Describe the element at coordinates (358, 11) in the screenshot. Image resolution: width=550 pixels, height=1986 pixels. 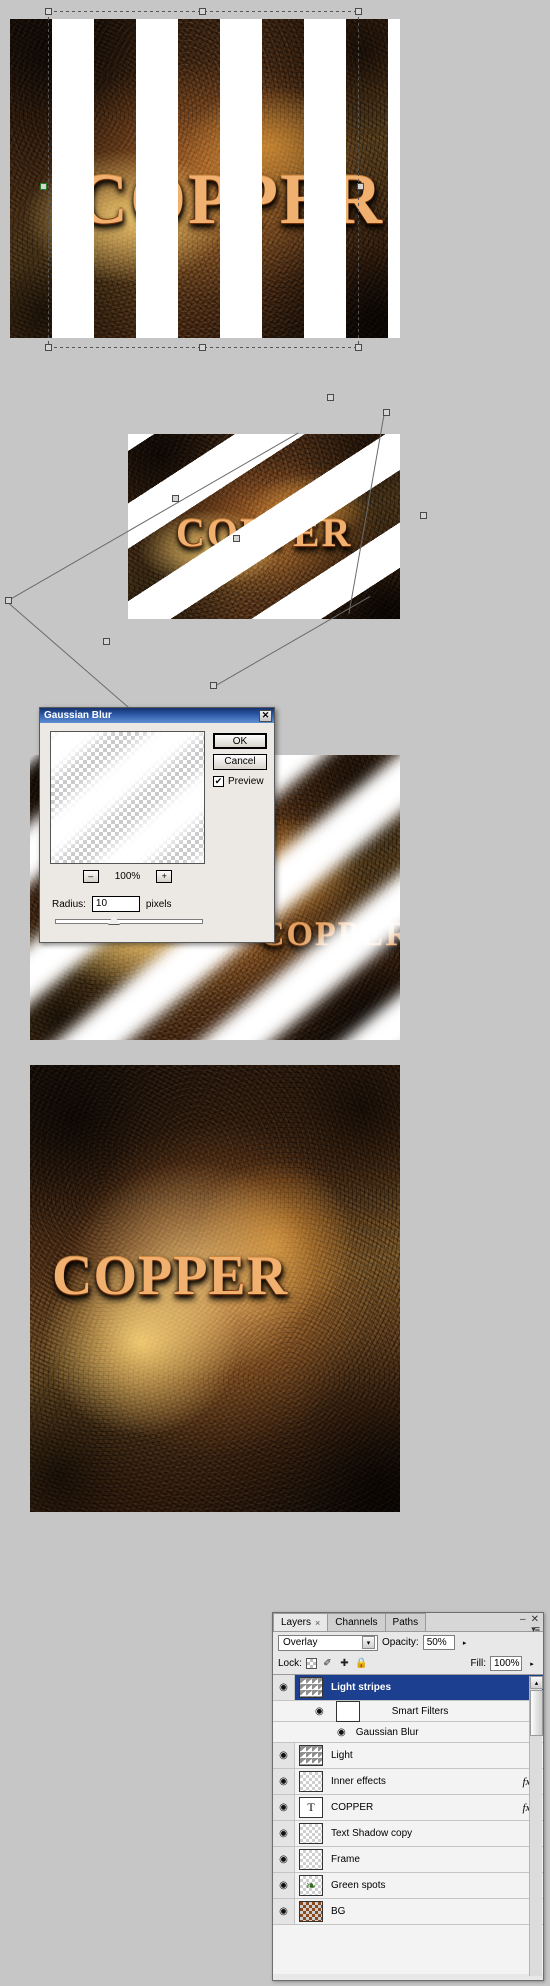
I see `transform-handle-tr` at that location.